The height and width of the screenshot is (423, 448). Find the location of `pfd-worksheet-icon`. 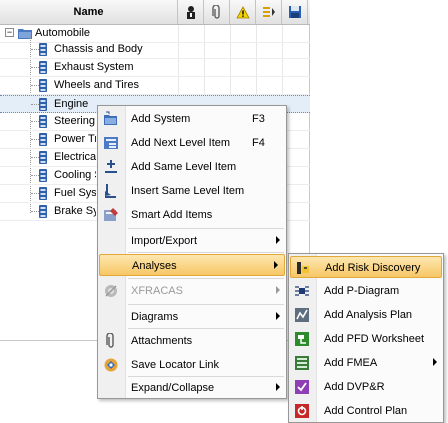

pfd-worksheet-icon is located at coordinates (302, 339).